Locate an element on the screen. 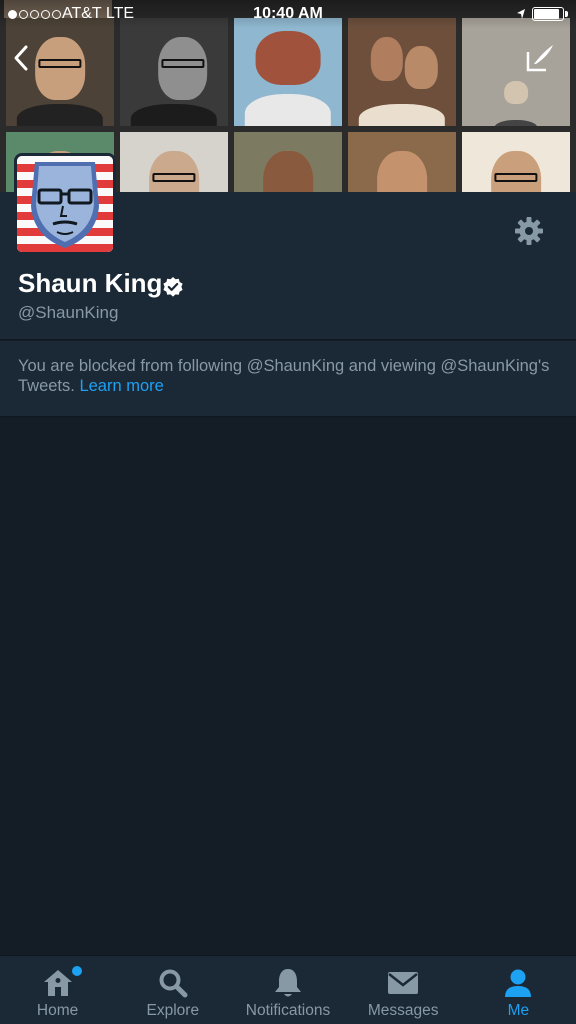 Image resolution: width=576 pixels, height=1024 pixels. bell-icon is located at coordinates (288, 983).